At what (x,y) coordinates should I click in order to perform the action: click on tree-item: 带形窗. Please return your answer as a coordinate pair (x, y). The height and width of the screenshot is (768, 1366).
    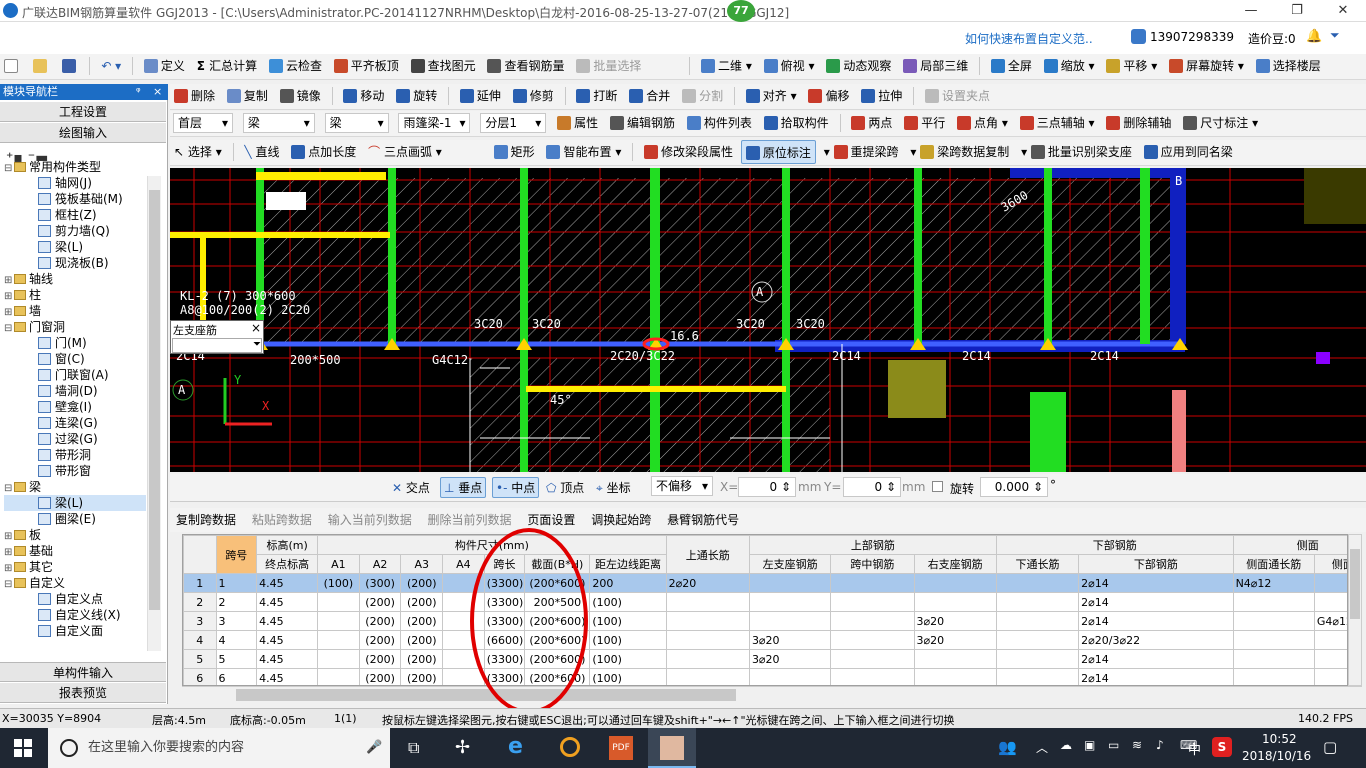
    Looking at the image, I should click on (75, 471).